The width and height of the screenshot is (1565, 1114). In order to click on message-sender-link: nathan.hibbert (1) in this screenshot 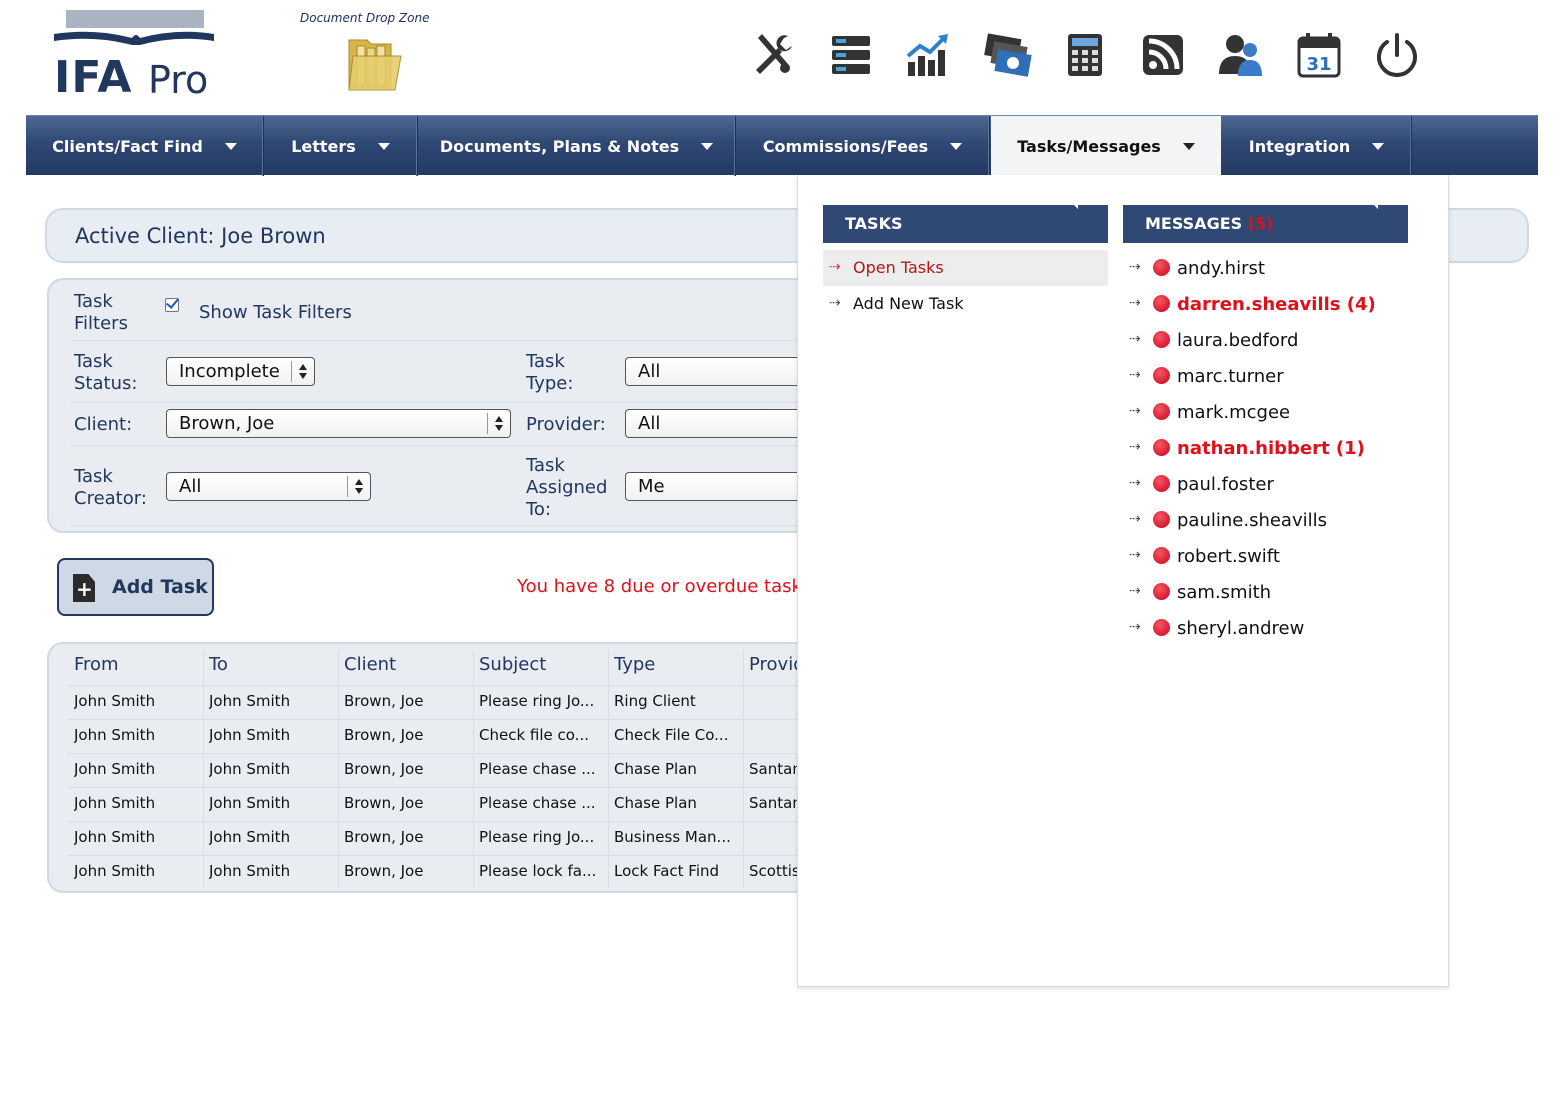, I will do `click(1271, 448)`.